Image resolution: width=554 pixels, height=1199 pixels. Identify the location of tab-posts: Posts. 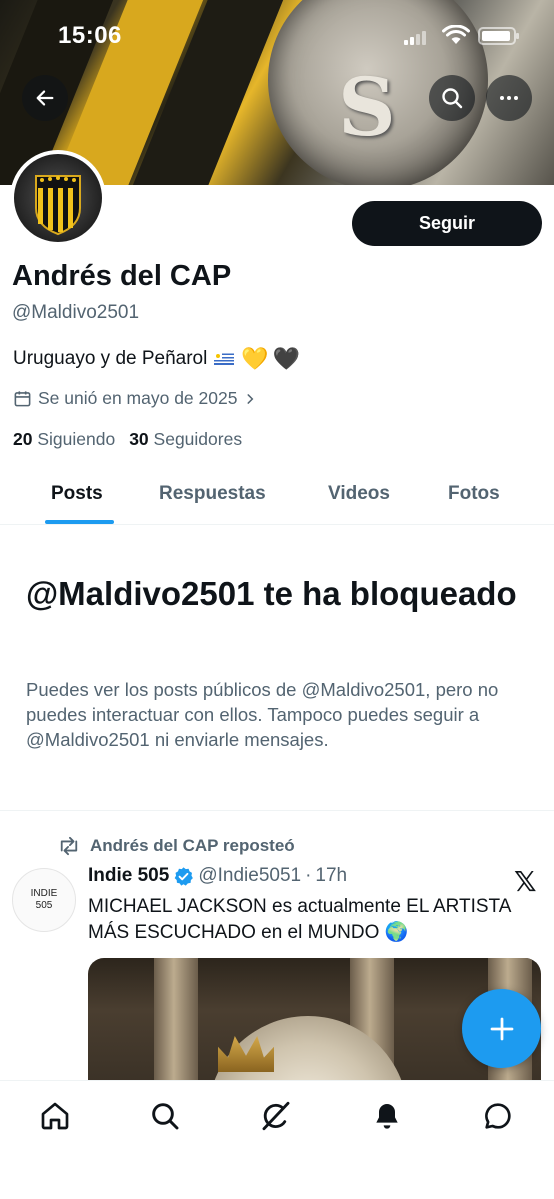
(77, 494).